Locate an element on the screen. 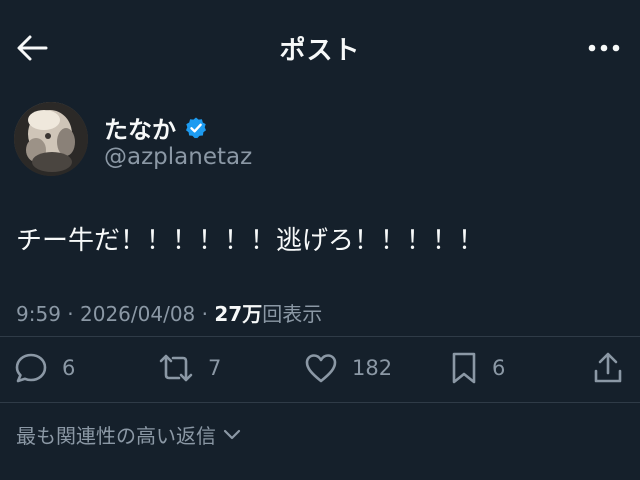 This screenshot has height=480, width=640. tweet-meta: 9:59 · 2026/04/08 · 27万回表示 is located at coordinates (169, 312).